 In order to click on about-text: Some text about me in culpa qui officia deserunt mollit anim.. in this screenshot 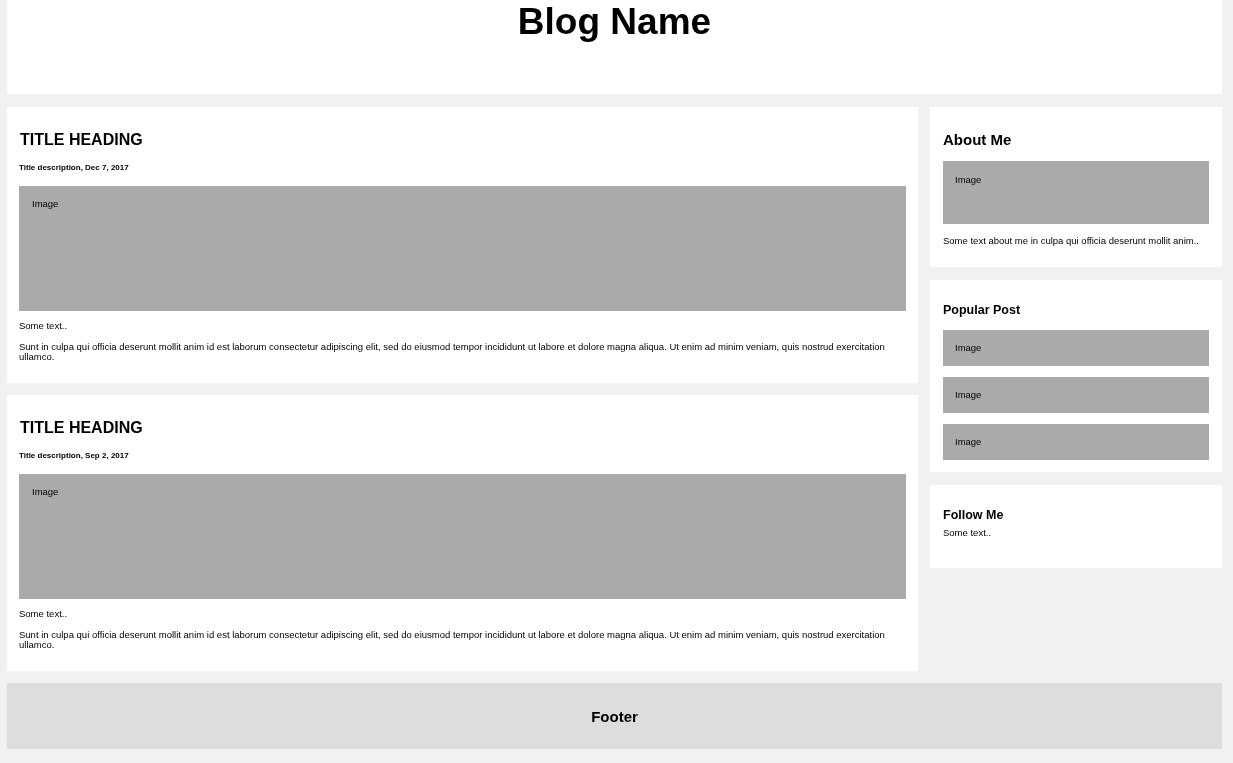, I will do `click(1071, 241)`.